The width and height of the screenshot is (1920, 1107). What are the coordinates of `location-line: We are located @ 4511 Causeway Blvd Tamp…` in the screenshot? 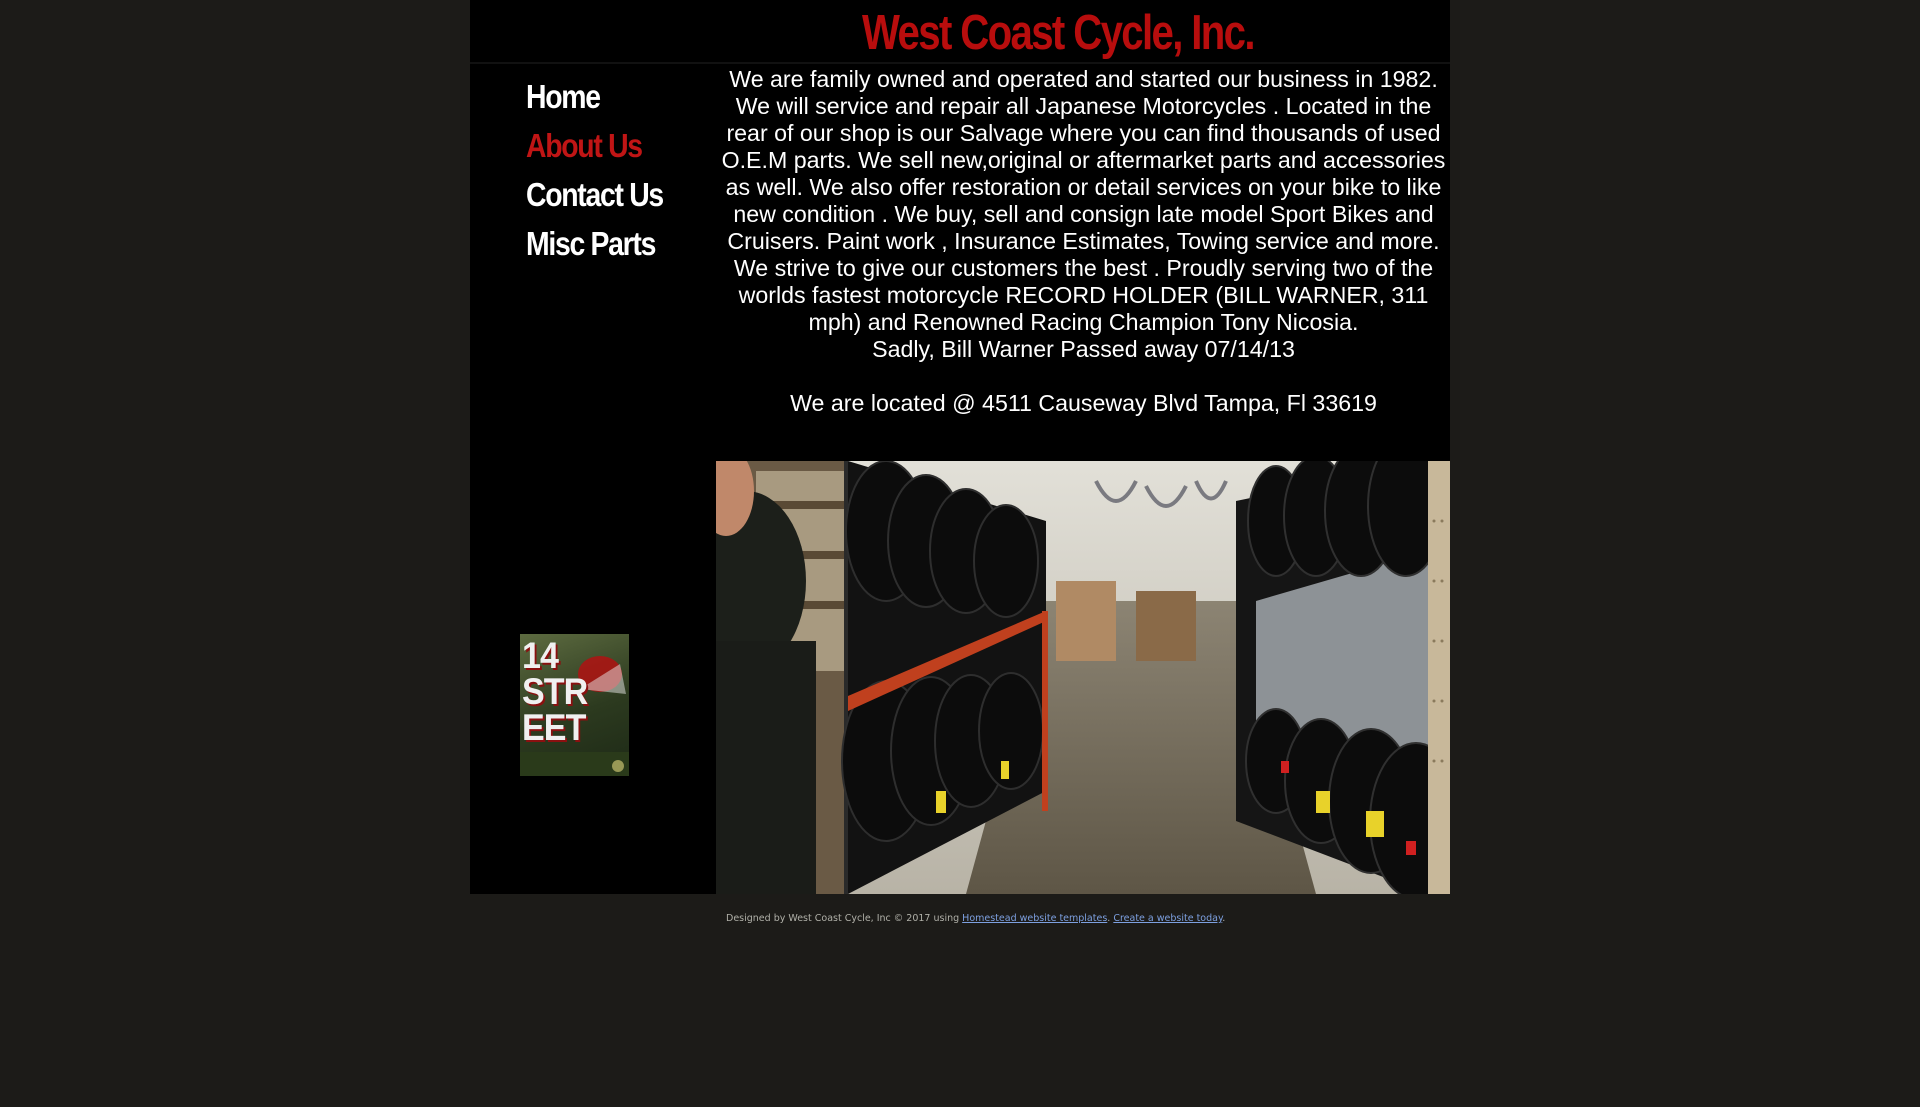 It's located at (1083, 403).